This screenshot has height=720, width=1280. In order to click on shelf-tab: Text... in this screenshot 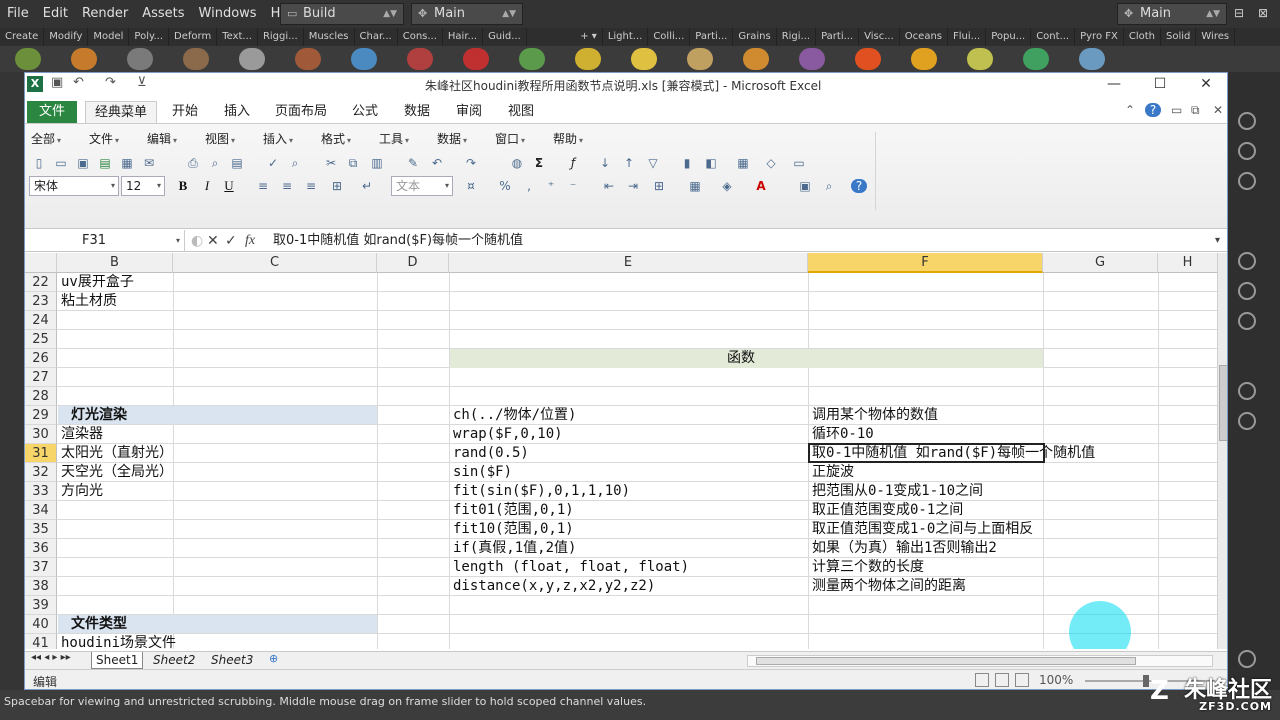, I will do `click(237, 37)`.